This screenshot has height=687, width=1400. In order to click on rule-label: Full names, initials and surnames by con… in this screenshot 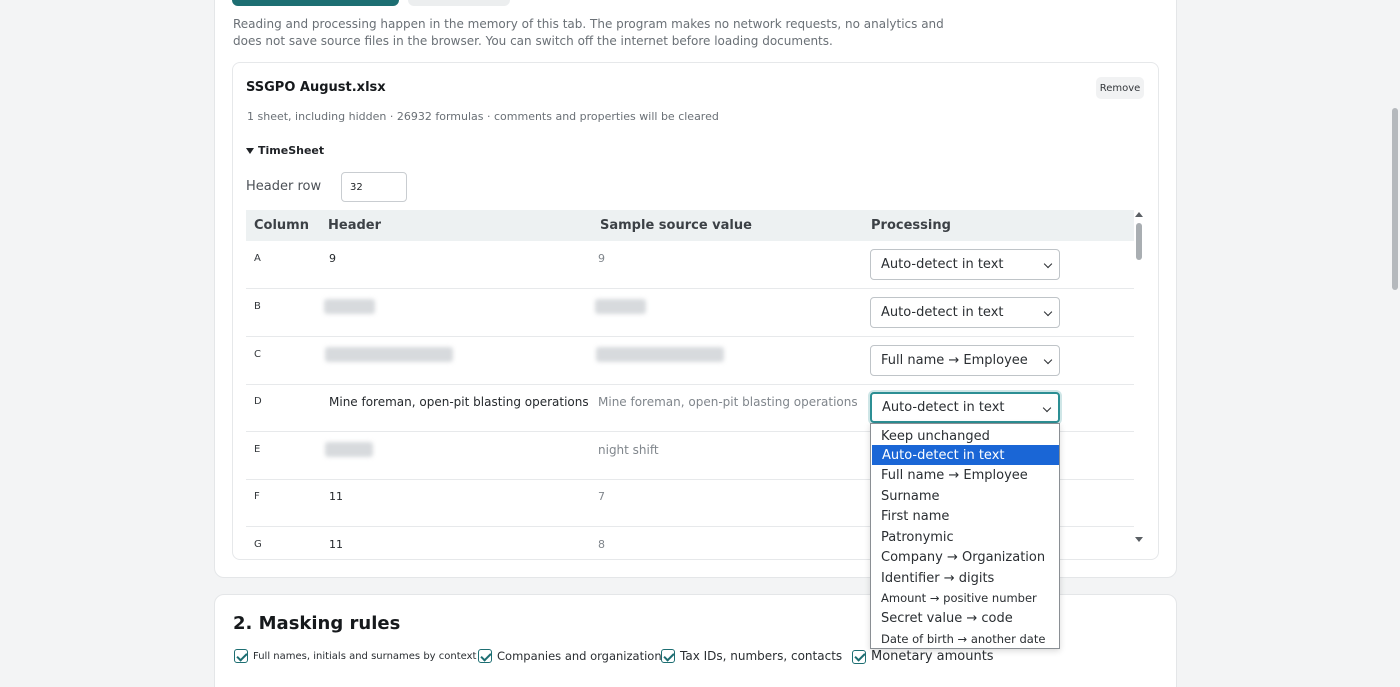, I will do `click(365, 656)`.